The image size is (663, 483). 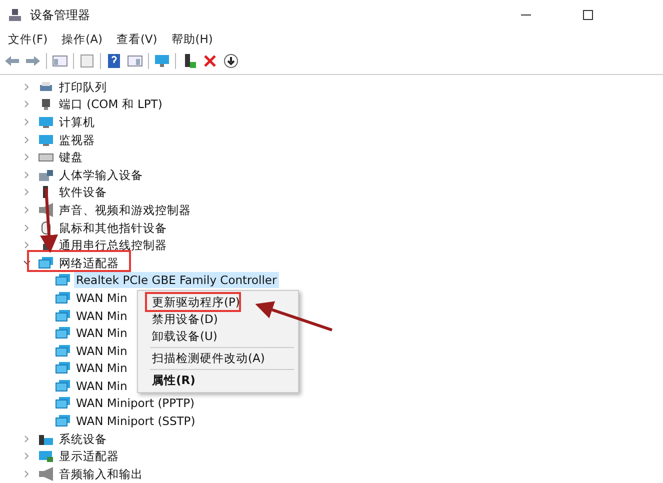 I want to click on menu-item: 文件(F), so click(x=28, y=39).